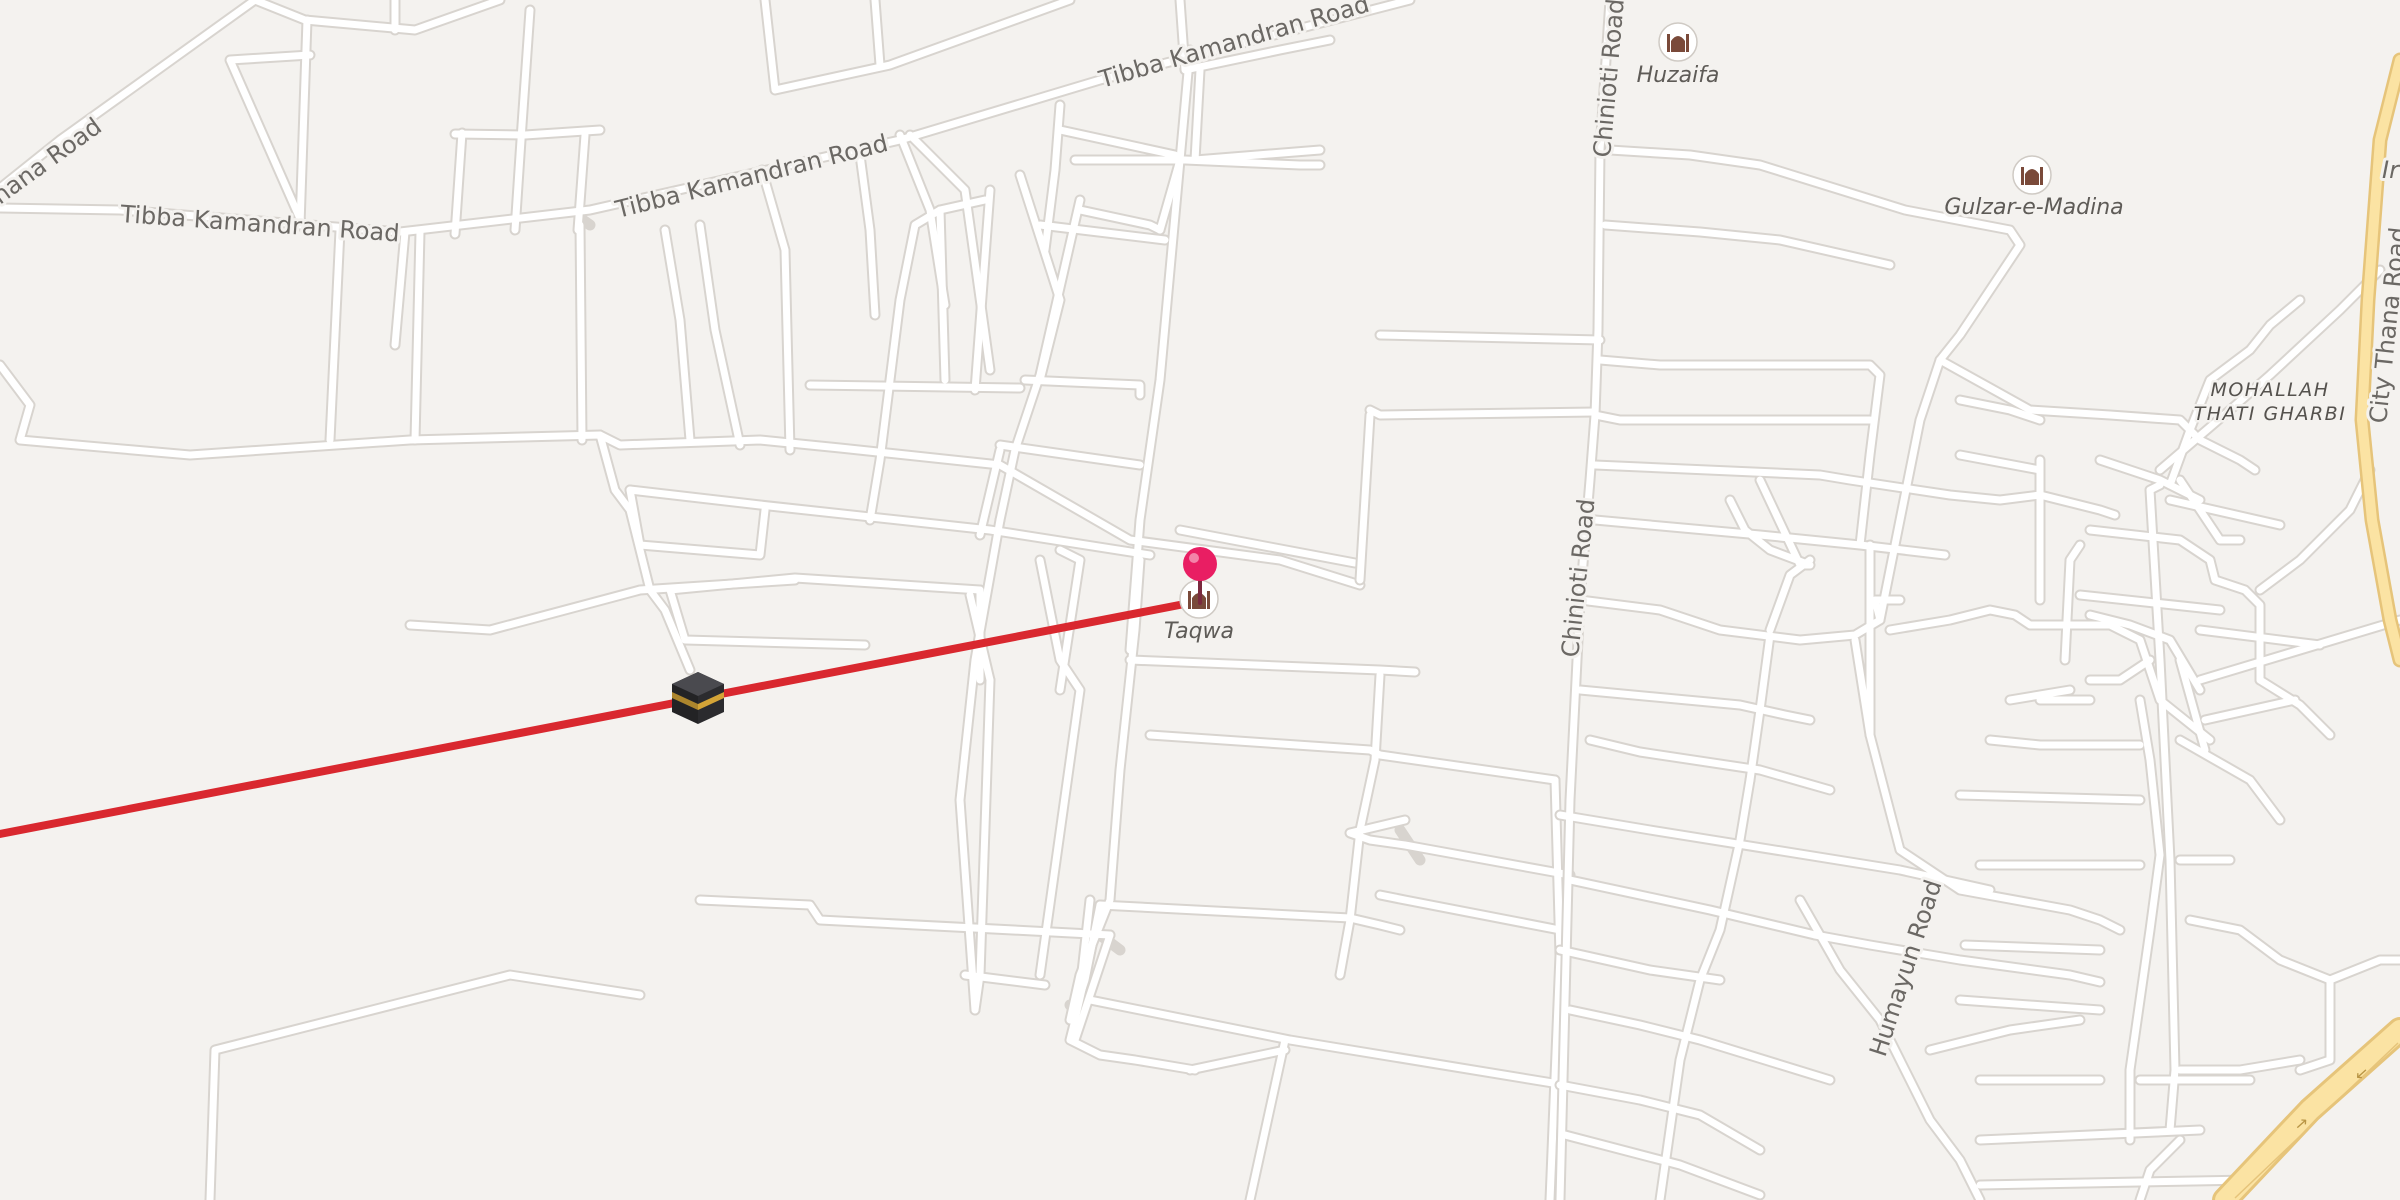  I want to click on kaaba-icon, so click(698, 698).